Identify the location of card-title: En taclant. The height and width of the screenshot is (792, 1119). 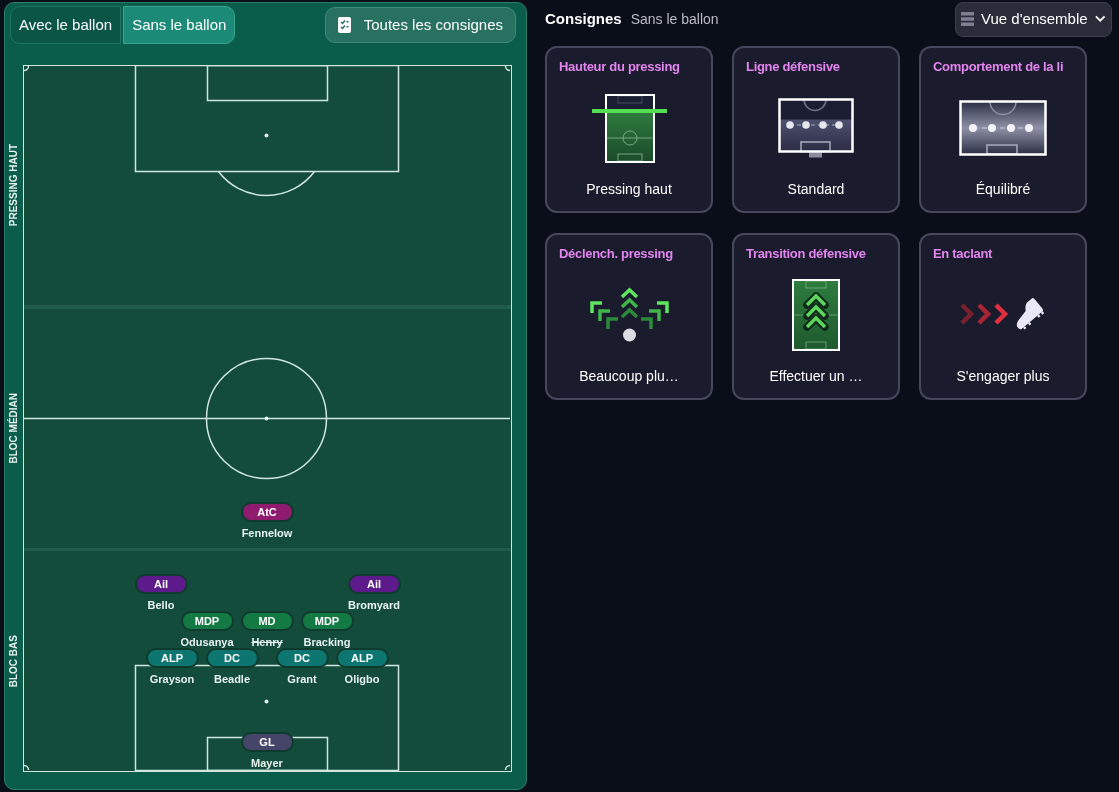
(963, 254).